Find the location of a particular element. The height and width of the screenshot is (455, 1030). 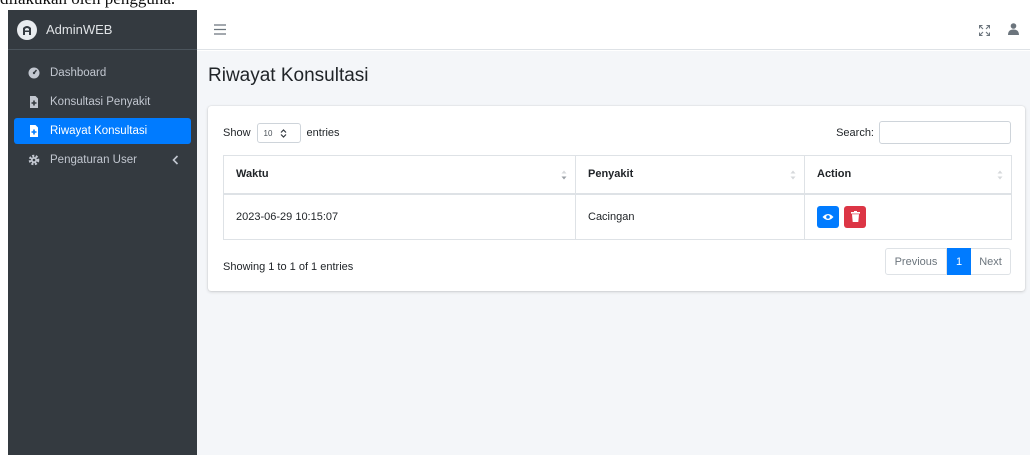

delete-button is located at coordinates (855, 216).